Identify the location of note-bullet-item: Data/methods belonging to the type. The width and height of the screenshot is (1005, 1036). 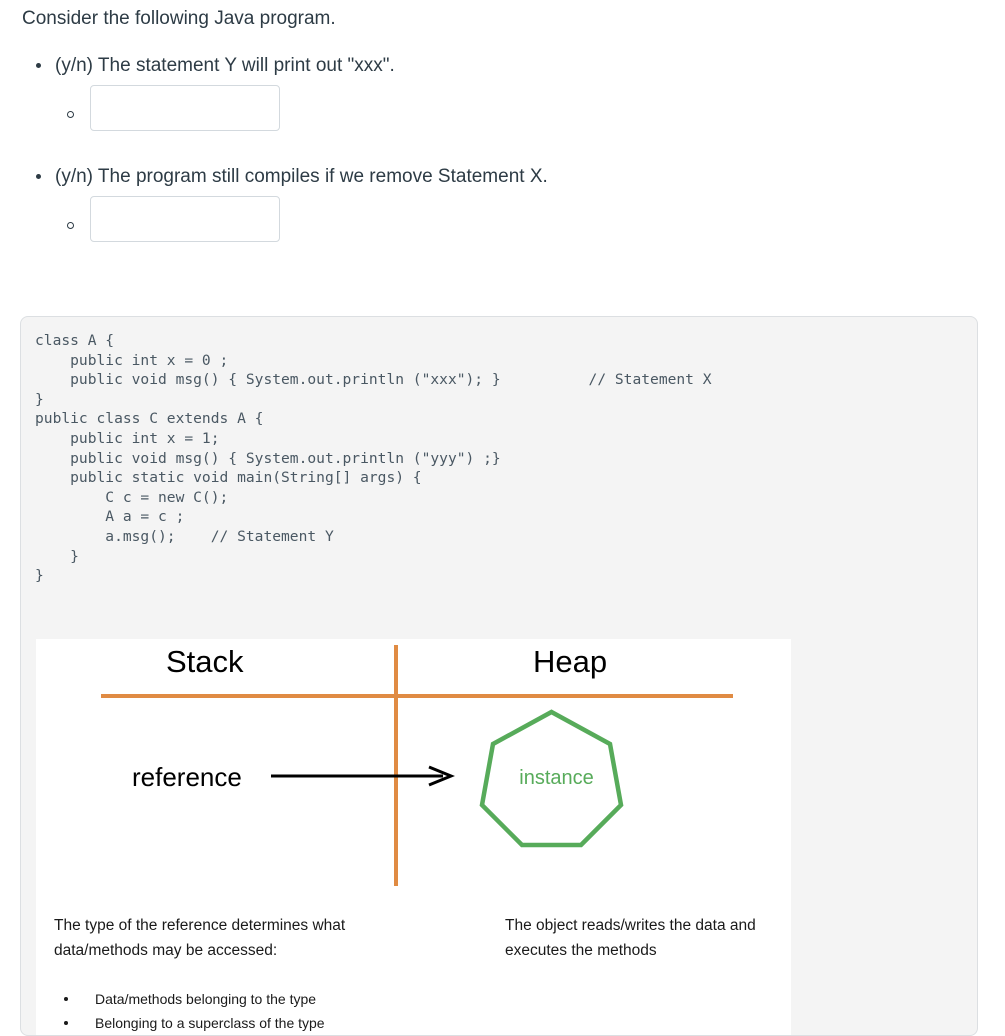
(254, 999).